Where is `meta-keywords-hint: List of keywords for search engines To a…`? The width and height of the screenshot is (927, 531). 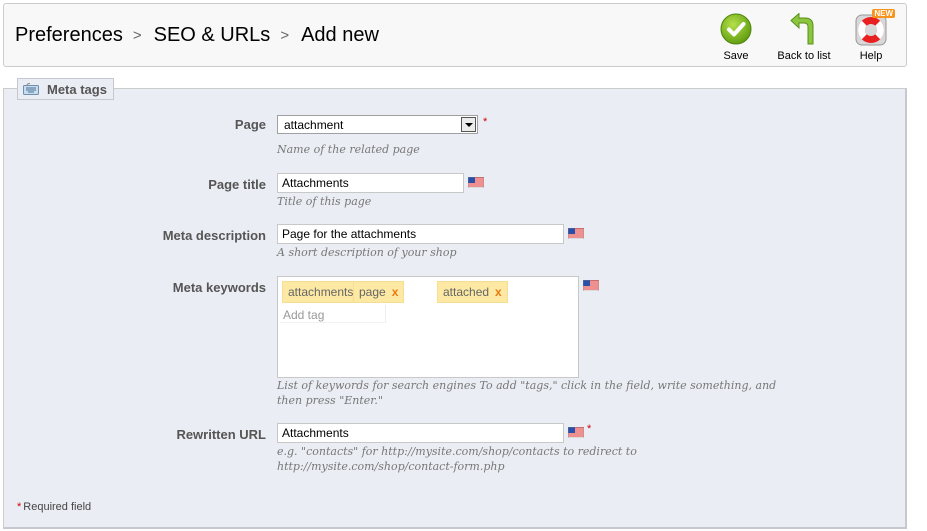
meta-keywords-hint: List of keywords for search engines To a… is located at coordinates (526, 393).